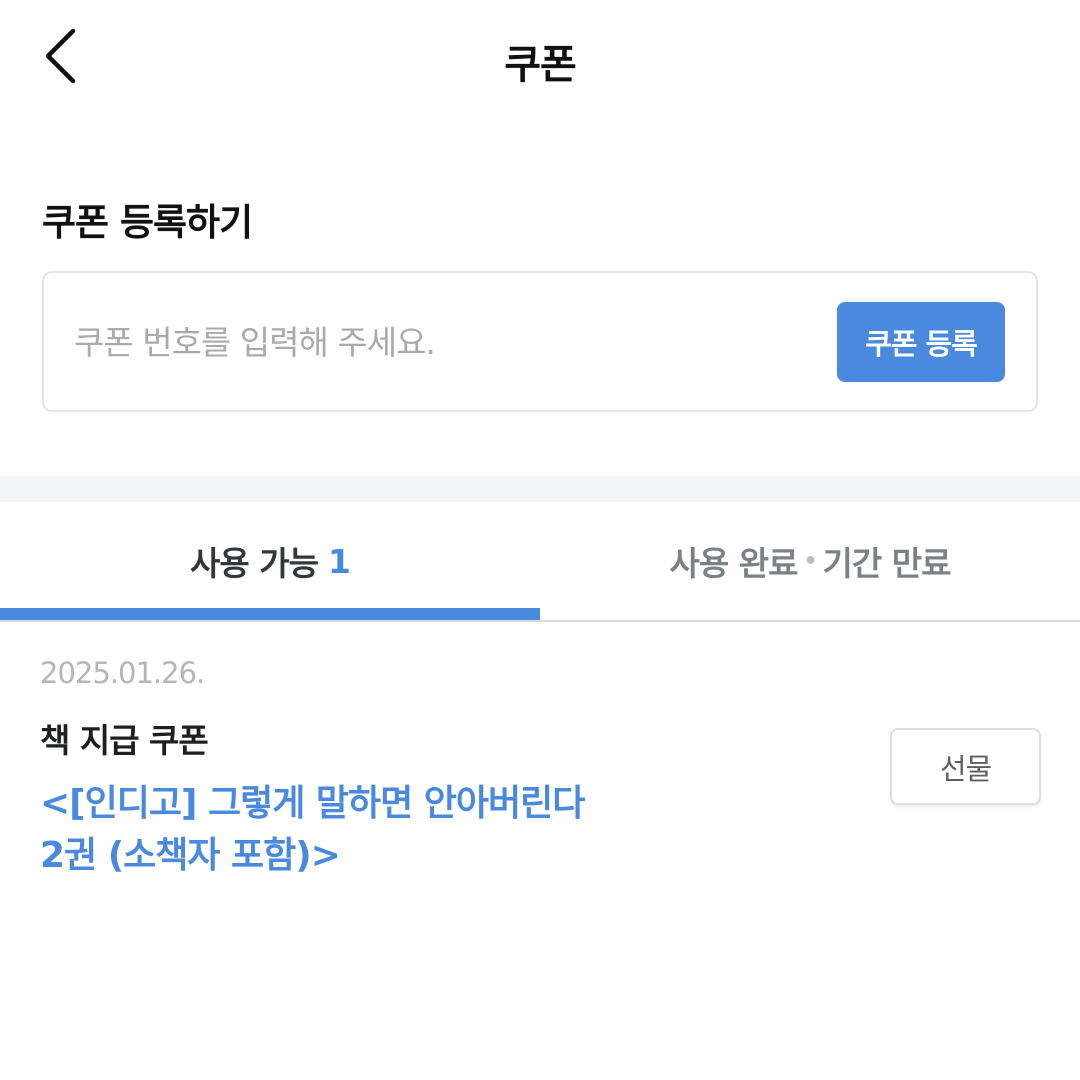 This screenshot has height=1080, width=1080. I want to click on tab-available-count: 1, so click(339, 561).